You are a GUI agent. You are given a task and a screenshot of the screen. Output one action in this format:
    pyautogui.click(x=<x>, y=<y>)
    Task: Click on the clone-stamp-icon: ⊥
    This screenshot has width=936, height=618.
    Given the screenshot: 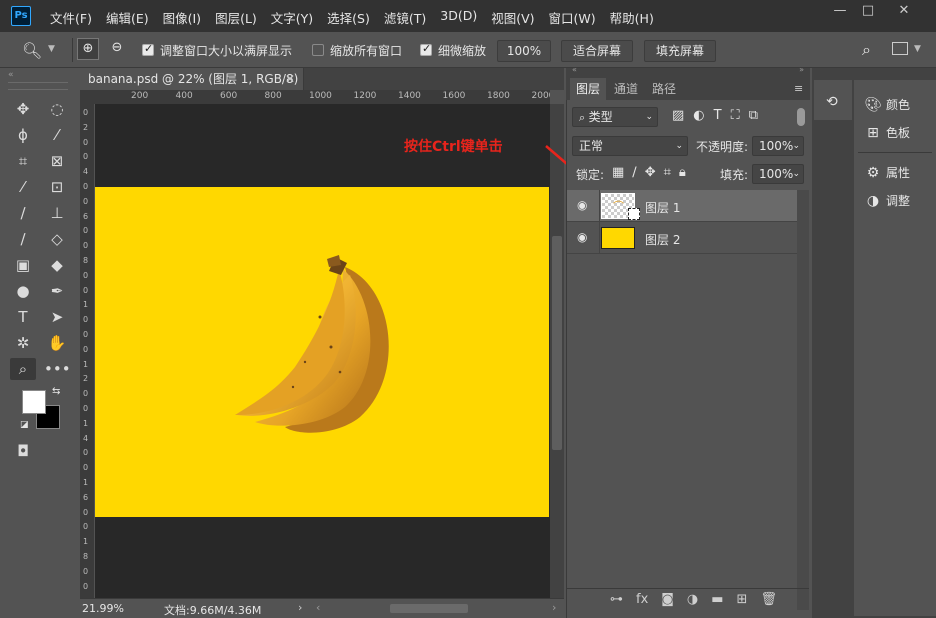 What is the action you would take?
    pyautogui.click(x=57, y=213)
    